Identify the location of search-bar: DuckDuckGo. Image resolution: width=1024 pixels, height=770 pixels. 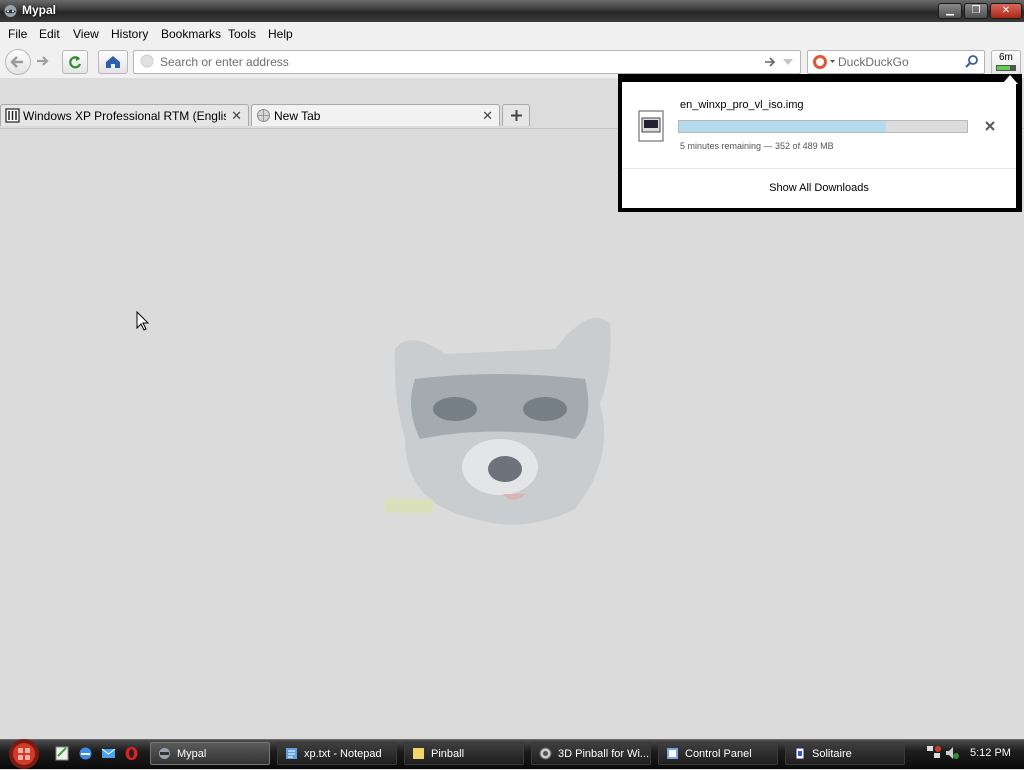
(896, 62).